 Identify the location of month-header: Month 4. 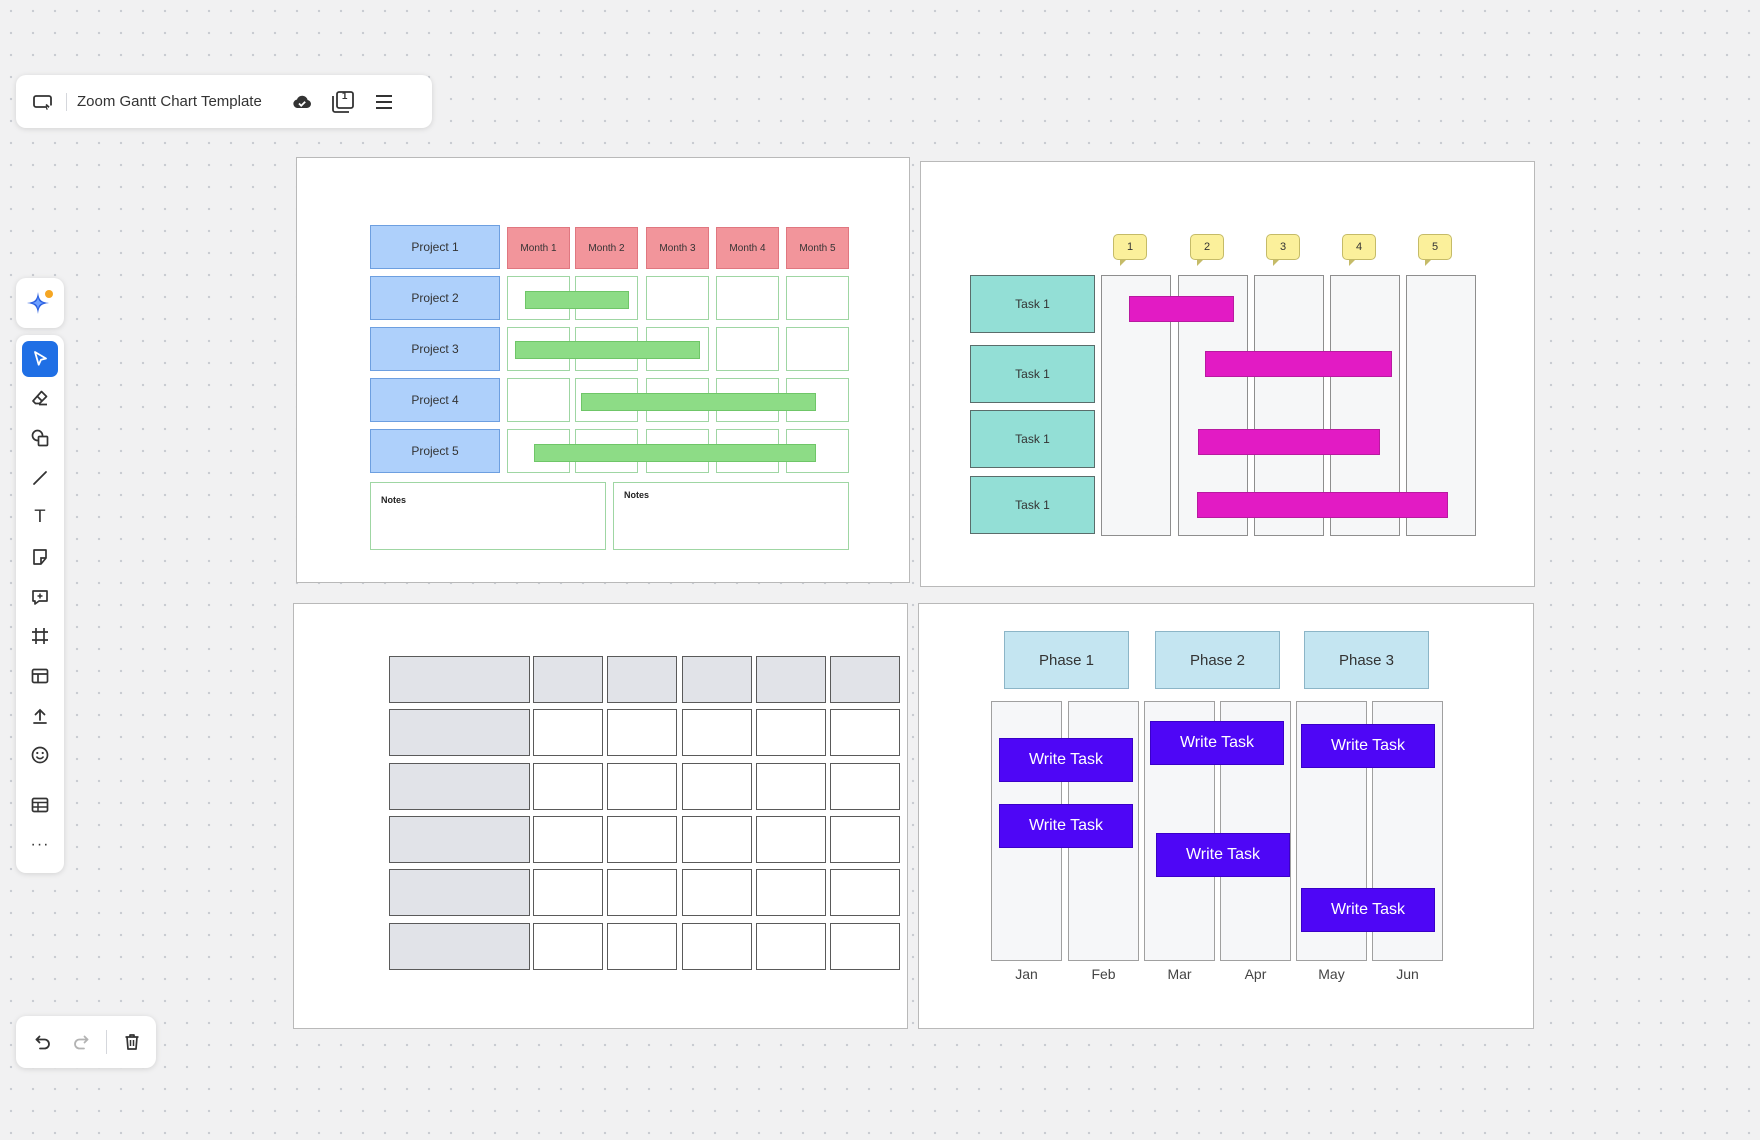
(747, 248).